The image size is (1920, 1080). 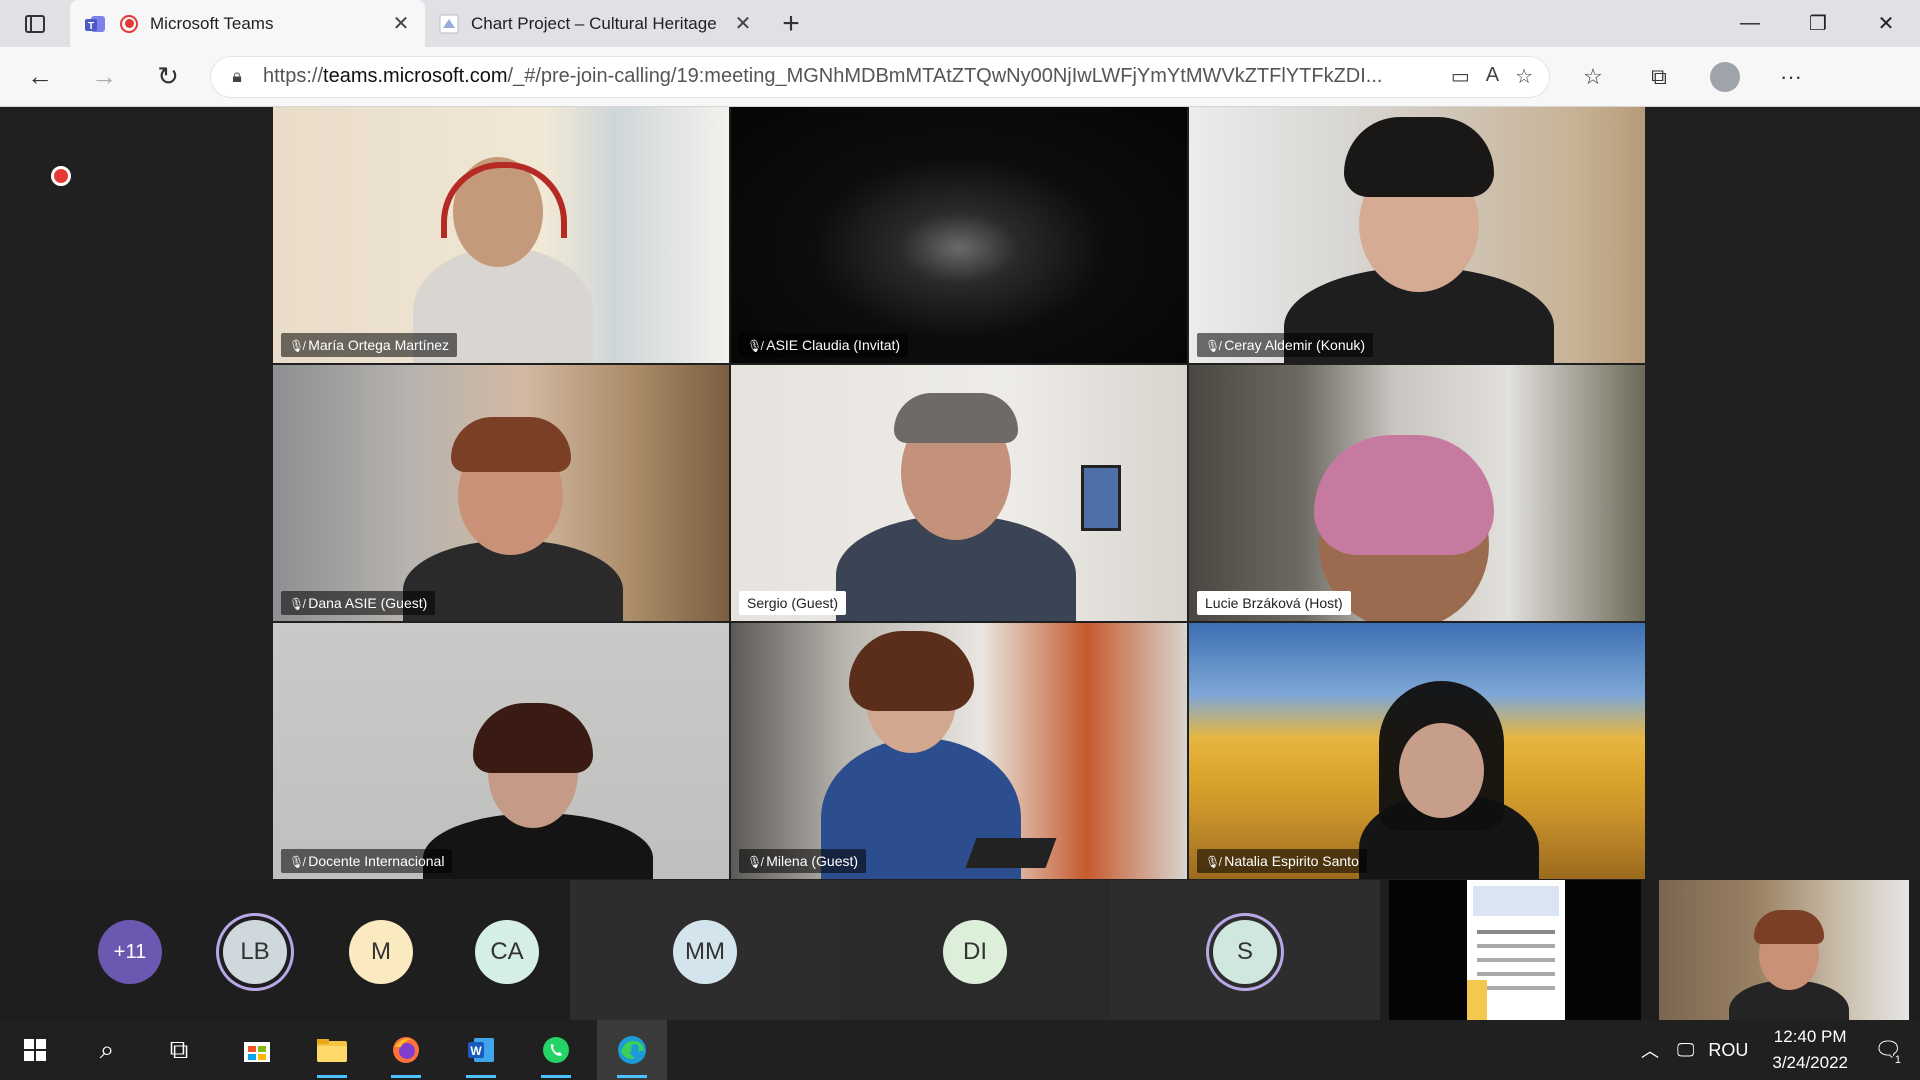 I want to click on avatar: DI, so click(x=975, y=952).